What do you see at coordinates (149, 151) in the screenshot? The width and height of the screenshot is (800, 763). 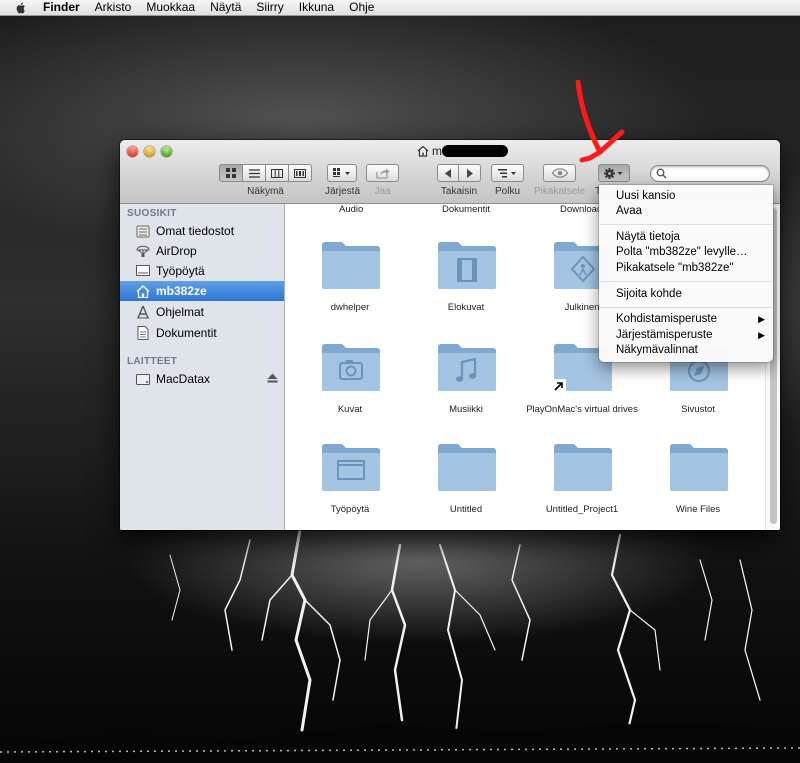 I see `minimize-button` at bounding box center [149, 151].